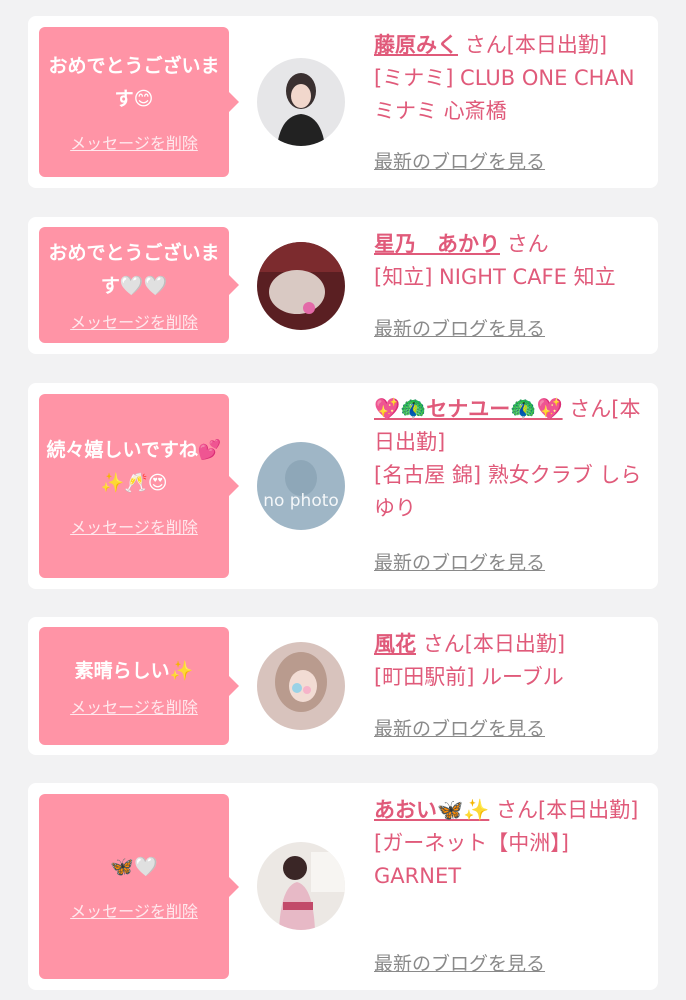 The image size is (686, 1000). Describe the element at coordinates (395, 644) in the screenshot. I see `cast-name-link: 風花` at that location.